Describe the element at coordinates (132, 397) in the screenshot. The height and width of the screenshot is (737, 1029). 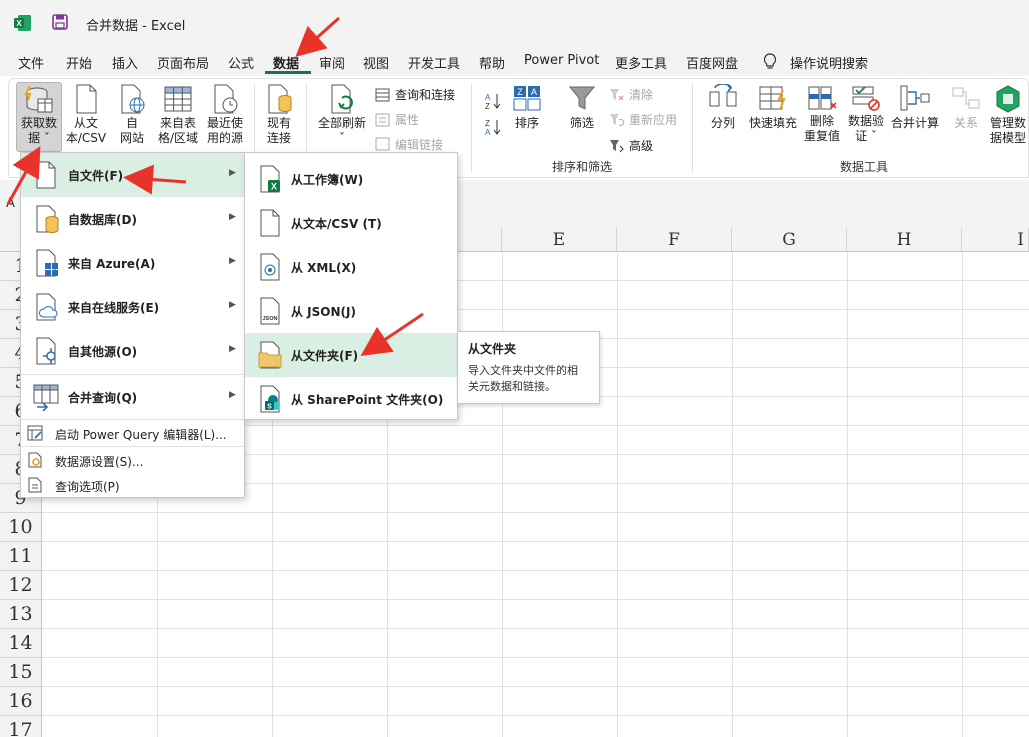
I see `menu-item-combine-queries: 合并查询(Q) ▶` at that location.